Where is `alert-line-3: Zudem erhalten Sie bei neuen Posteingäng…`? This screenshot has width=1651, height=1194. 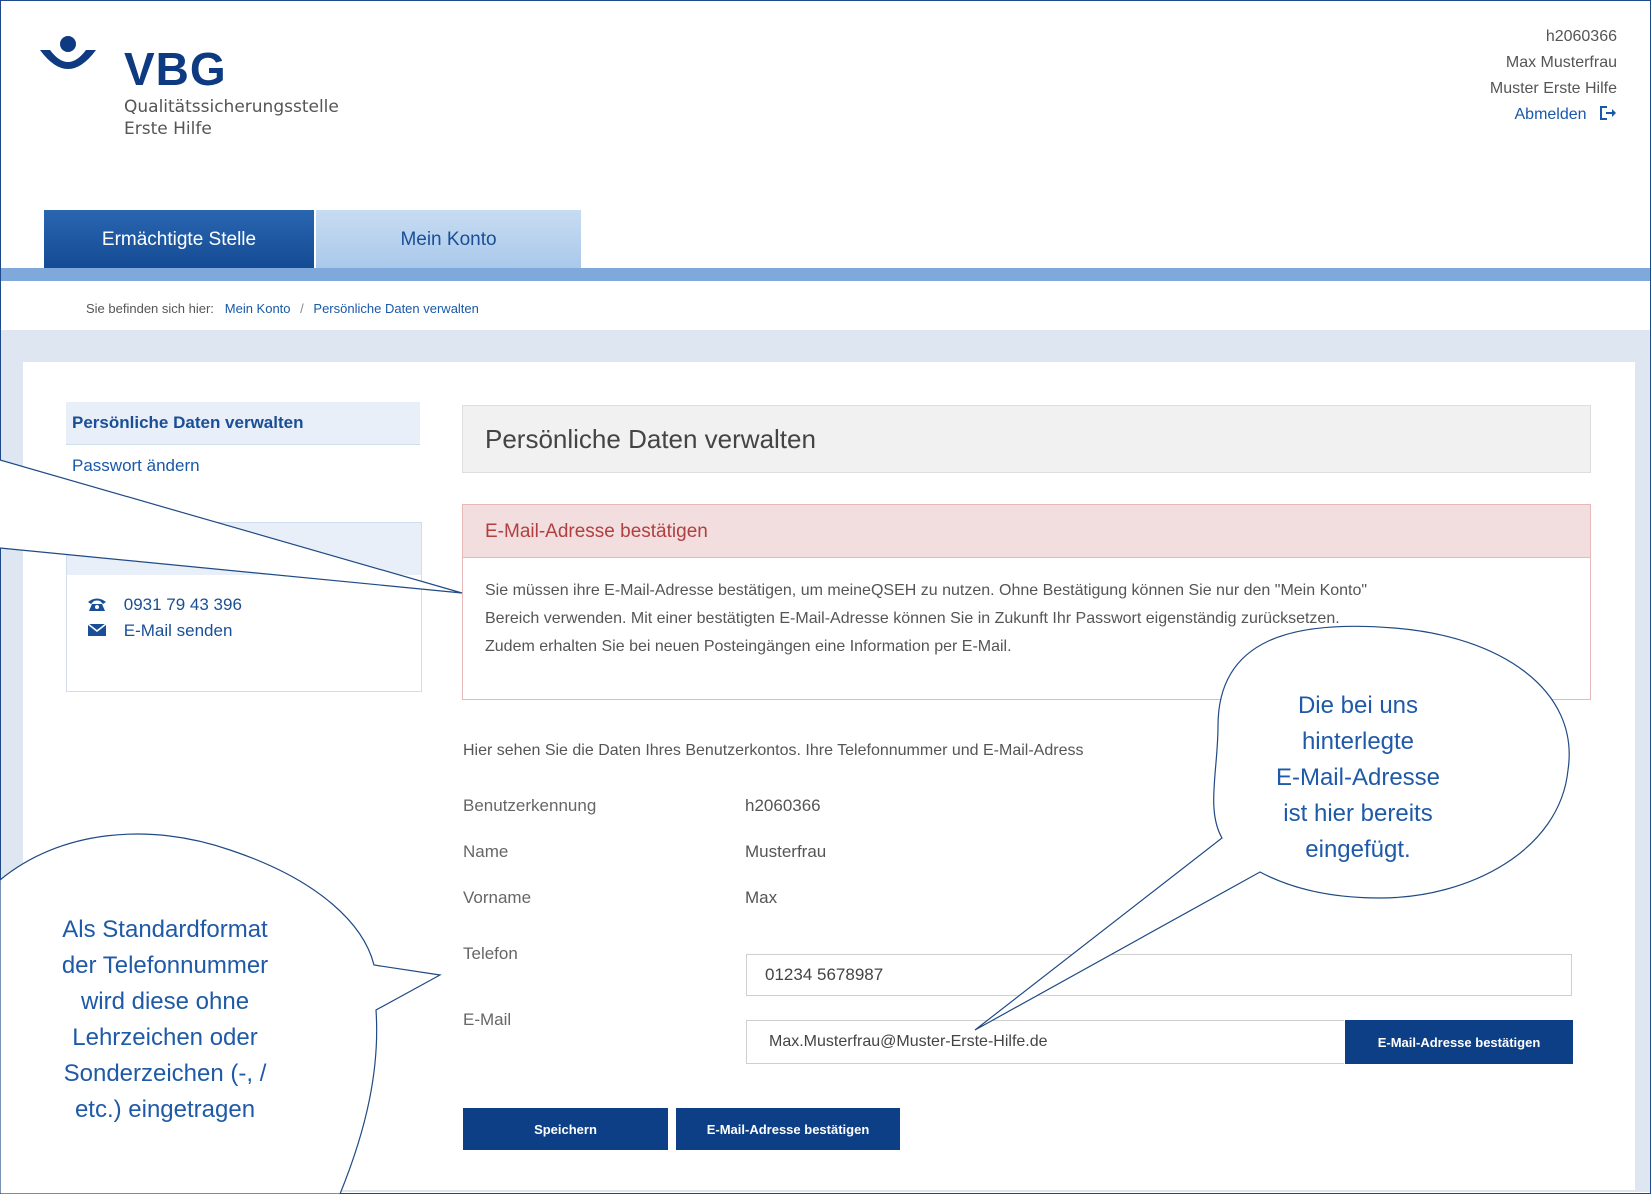 alert-line-3: Zudem erhalten Sie bei neuen Posteingäng… is located at coordinates (748, 646).